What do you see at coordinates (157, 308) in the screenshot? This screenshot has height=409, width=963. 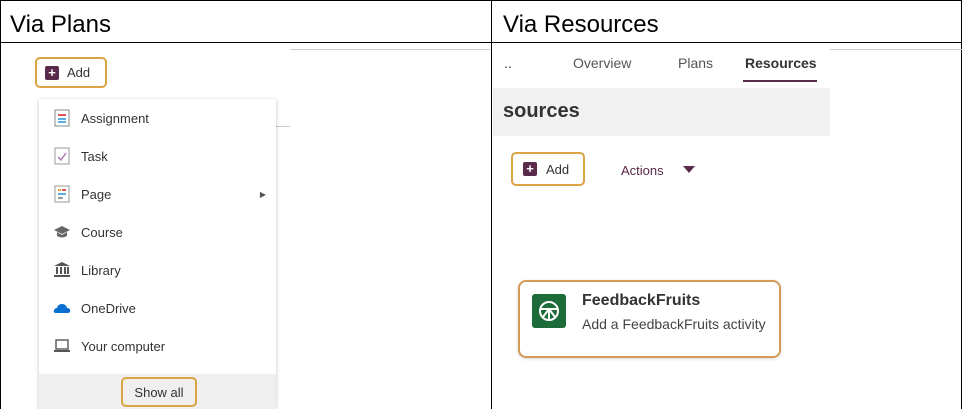 I see `menu-item-onedrive: OneDrive` at bounding box center [157, 308].